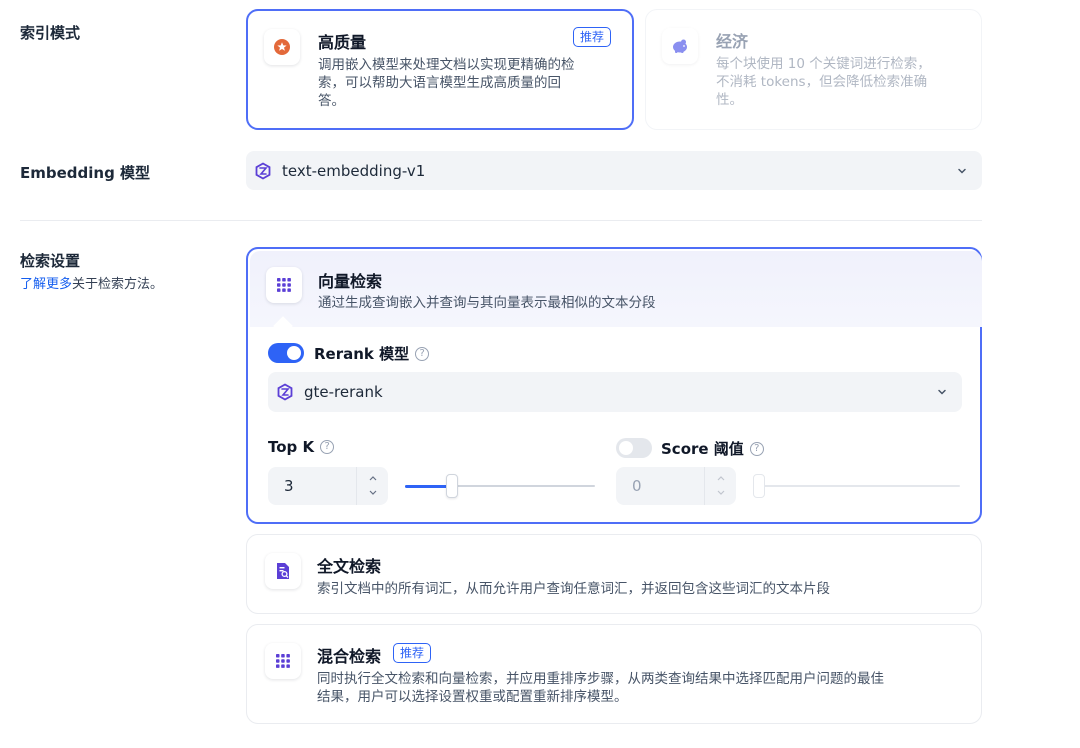 The width and height of the screenshot is (1080, 748). Describe the element at coordinates (50, 261) in the screenshot. I see `retrieval-label: 检索设置` at that location.